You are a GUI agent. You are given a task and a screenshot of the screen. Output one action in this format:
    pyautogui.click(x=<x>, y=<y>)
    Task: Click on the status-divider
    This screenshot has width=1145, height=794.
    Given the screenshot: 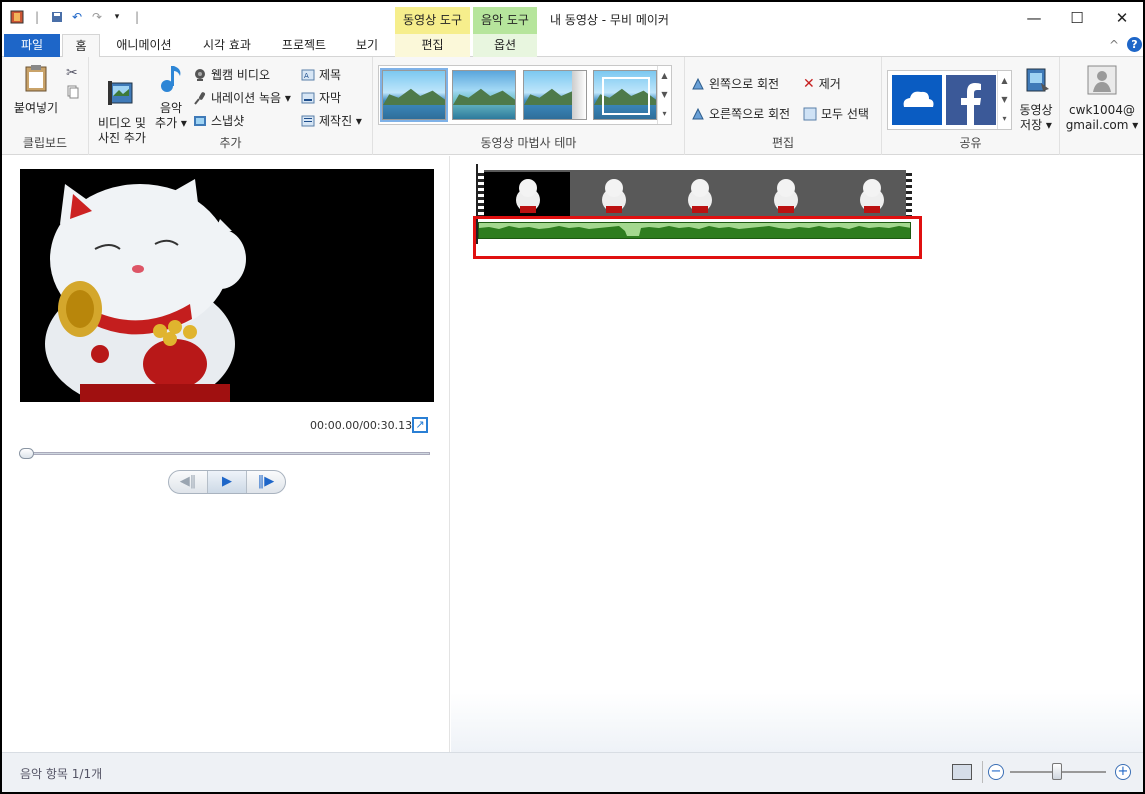 What is the action you would take?
    pyautogui.click(x=982, y=772)
    